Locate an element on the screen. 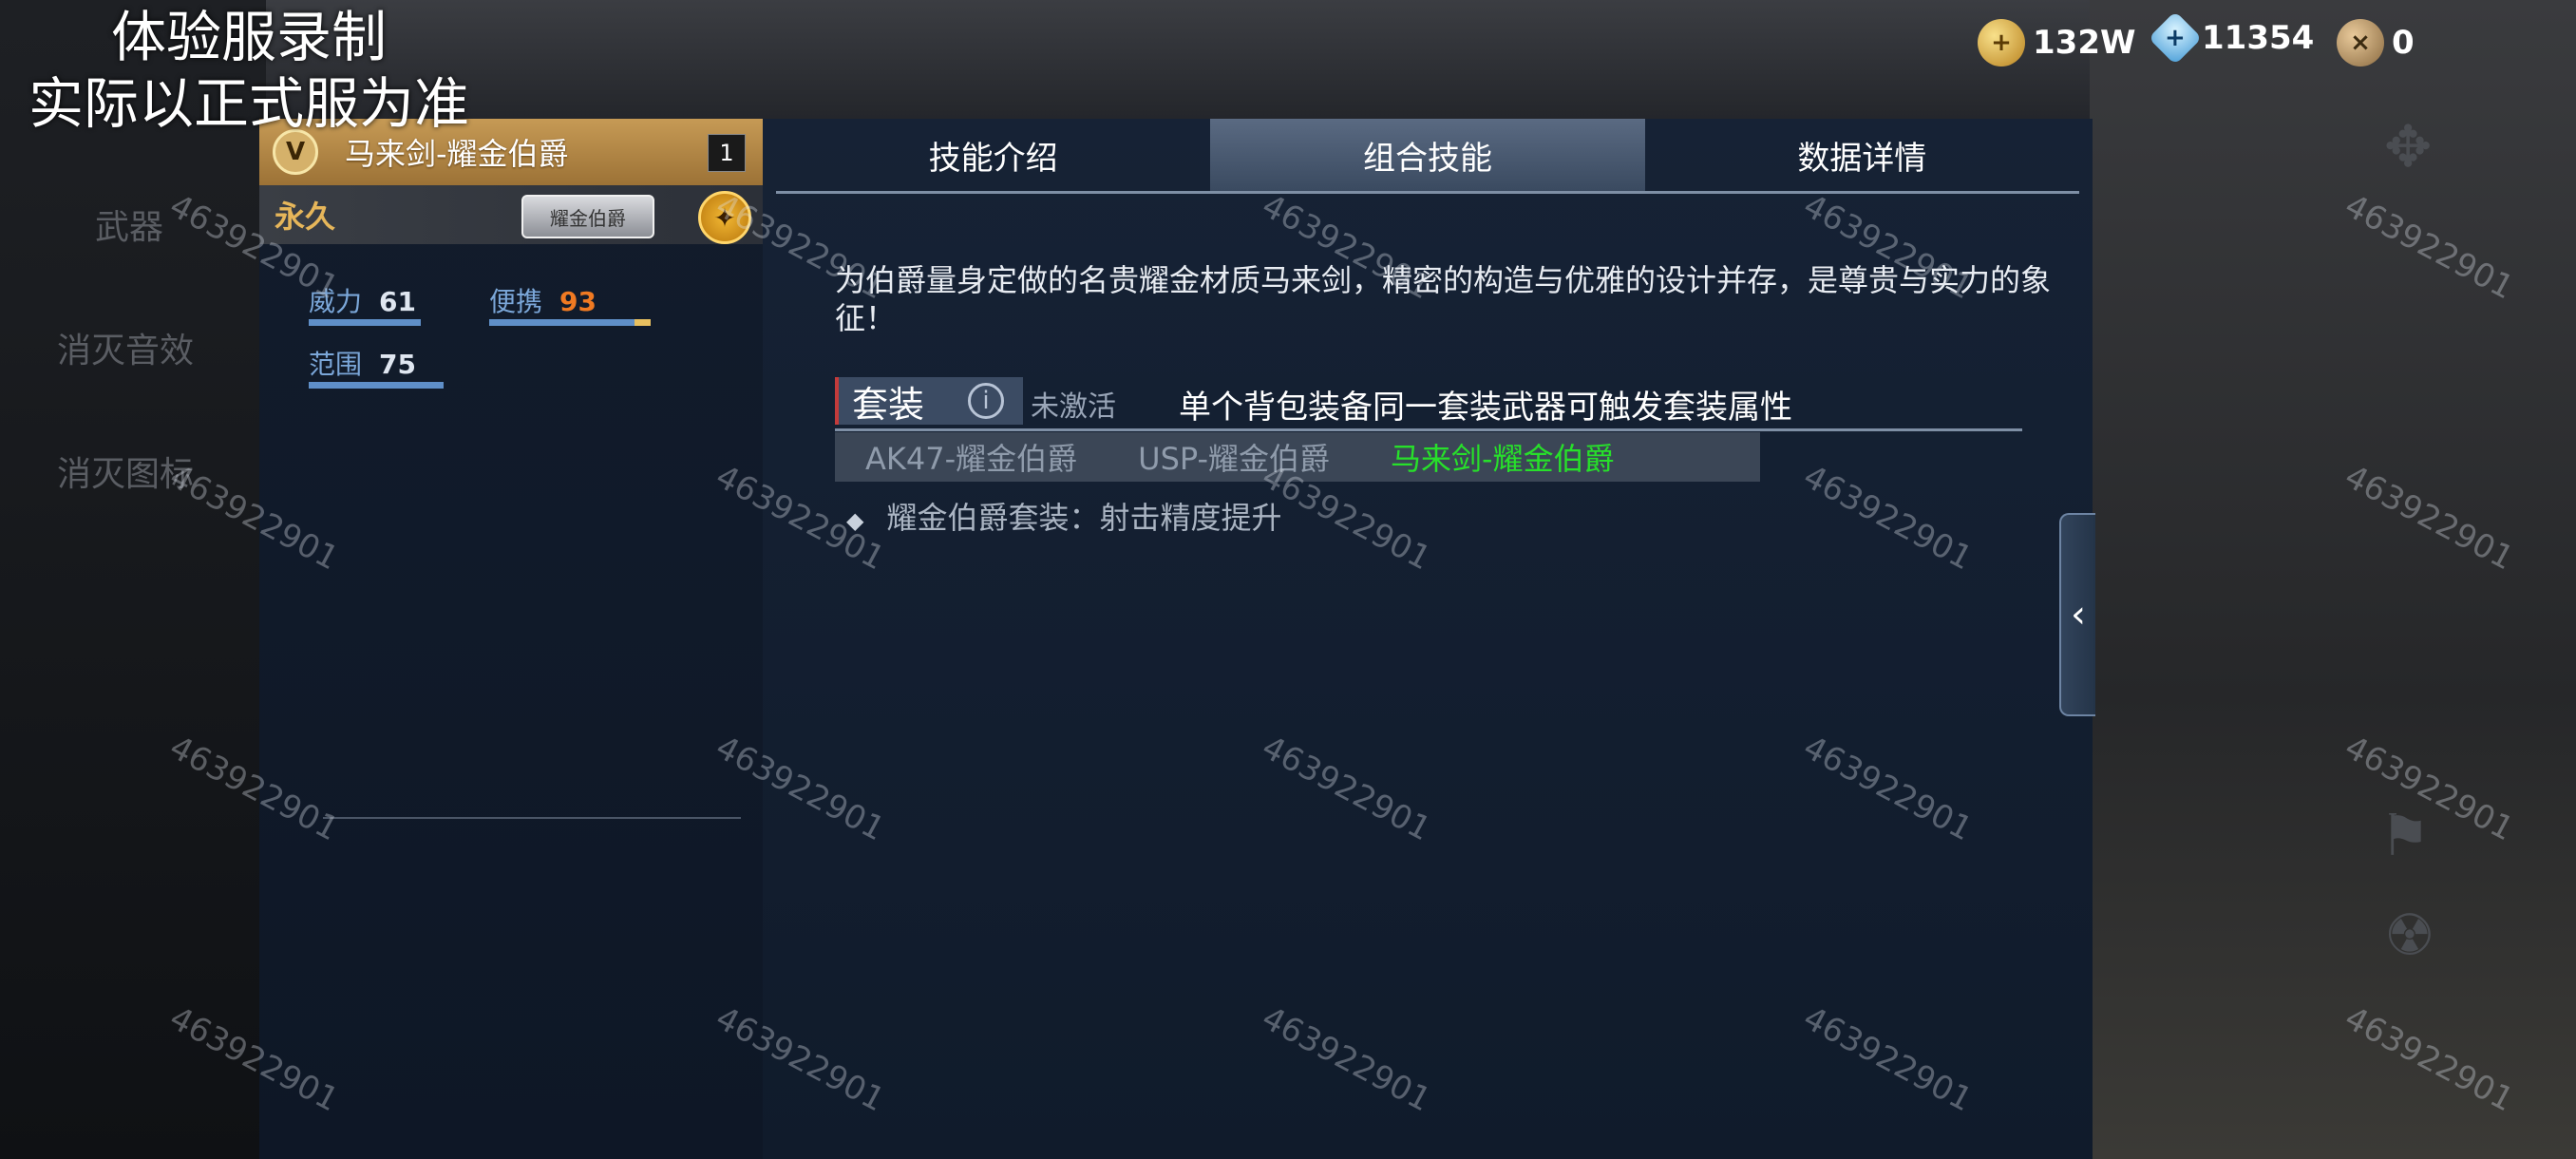 This screenshot has width=2576, height=1159. tab-bar: 技能介绍 组合技能 数据详情 is located at coordinates (1427, 156).